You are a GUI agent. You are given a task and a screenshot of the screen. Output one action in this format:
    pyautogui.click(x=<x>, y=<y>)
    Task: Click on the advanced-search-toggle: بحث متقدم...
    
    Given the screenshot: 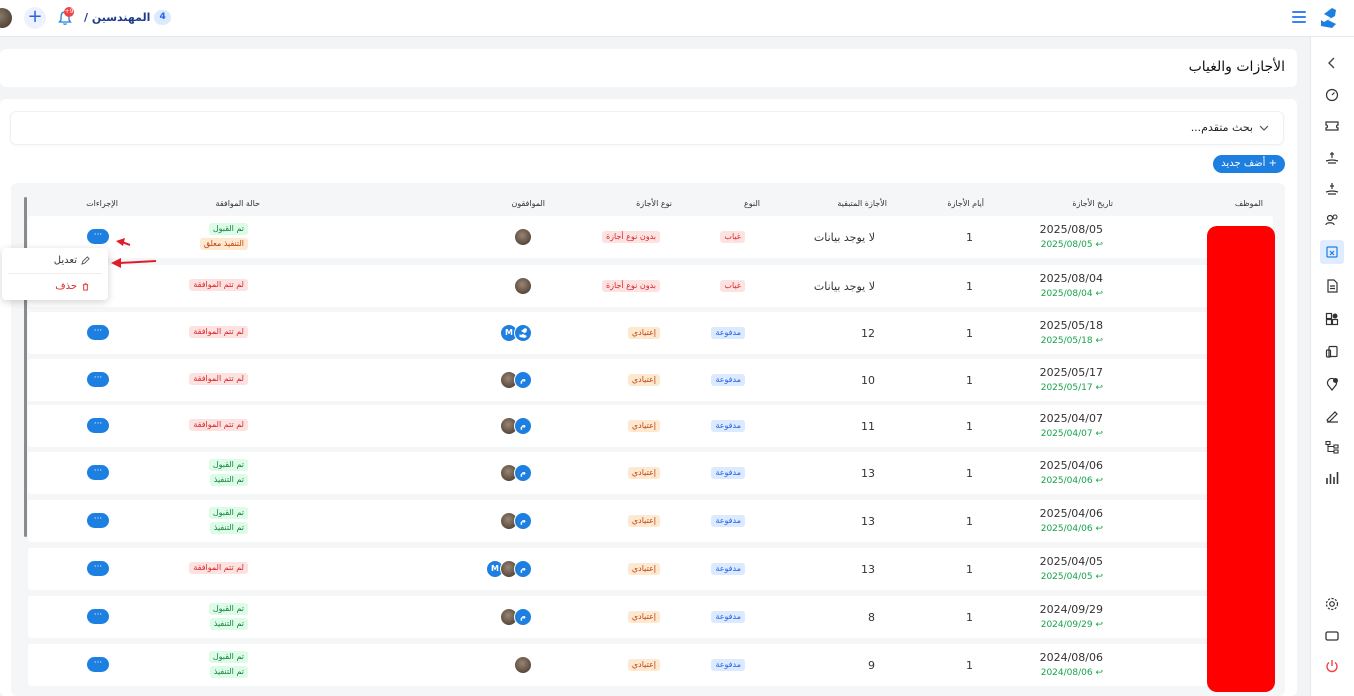 What is the action you would take?
    pyautogui.click(x=1230, y=127)
    